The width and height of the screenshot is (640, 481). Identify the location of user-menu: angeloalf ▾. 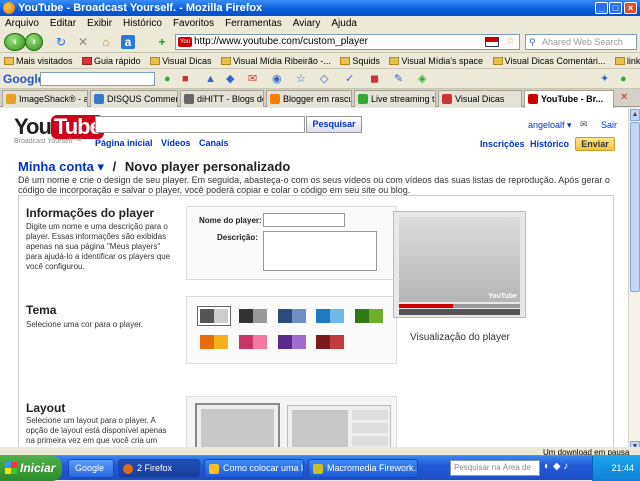
(550, 125).